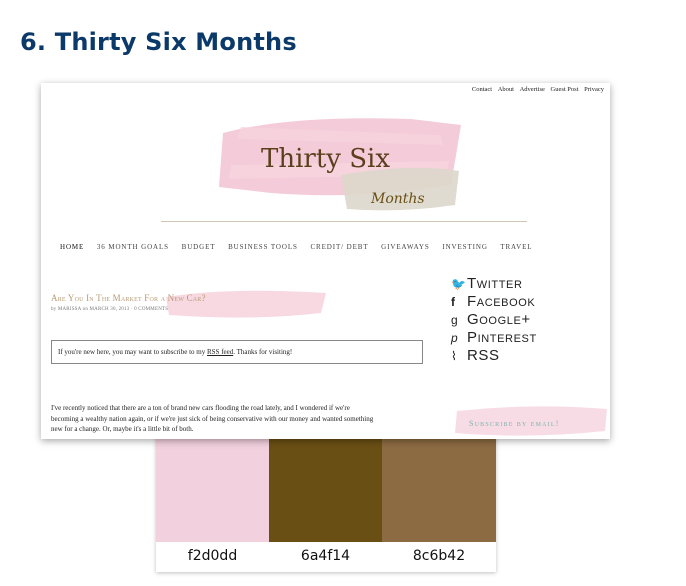  What do you see at coordinates (455, 338) in the screenshot?
I see `pinterest-icon: p` at bounding box center [455, 338].